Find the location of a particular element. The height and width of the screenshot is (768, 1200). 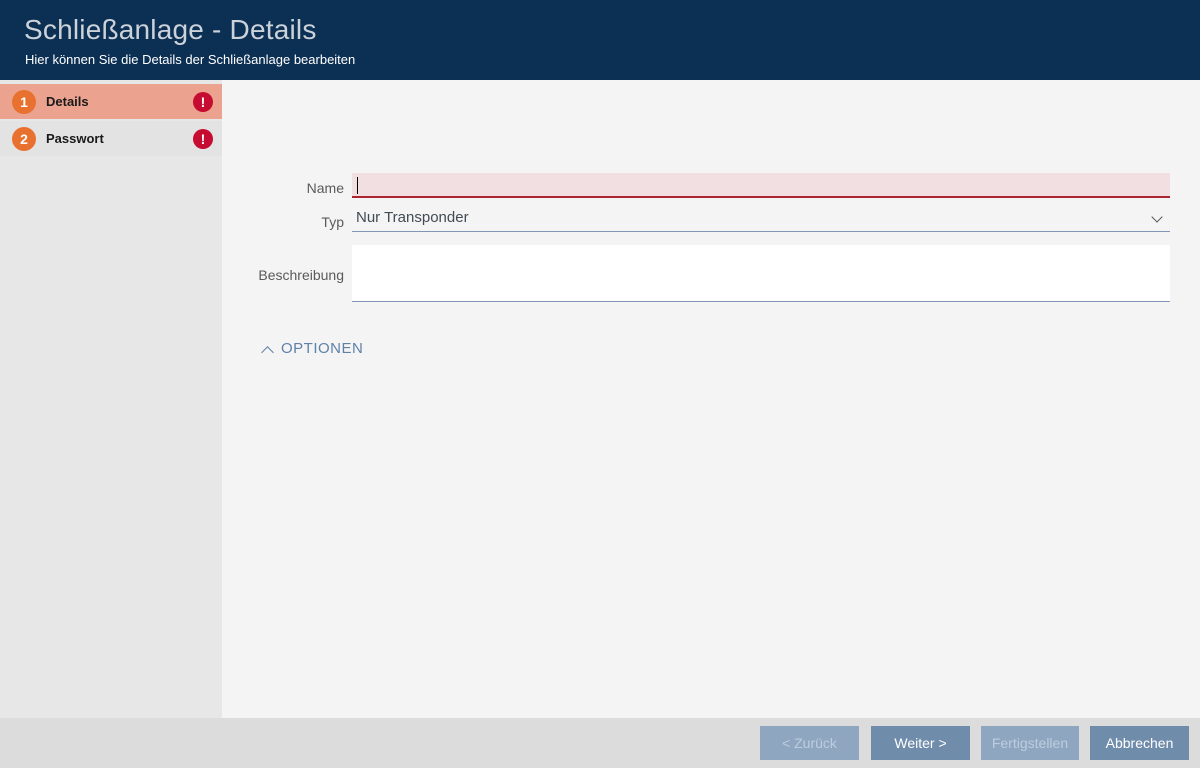

finish-button: Fertigstellen is located at coordinates (1030, 743).